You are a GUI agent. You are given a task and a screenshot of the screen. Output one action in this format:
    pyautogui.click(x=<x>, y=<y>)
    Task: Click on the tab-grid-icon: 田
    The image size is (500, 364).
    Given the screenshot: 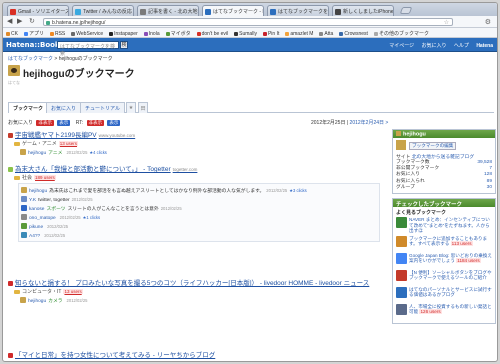 What is the action you would take?
    pyautogui.click(x=143, y=107)
    